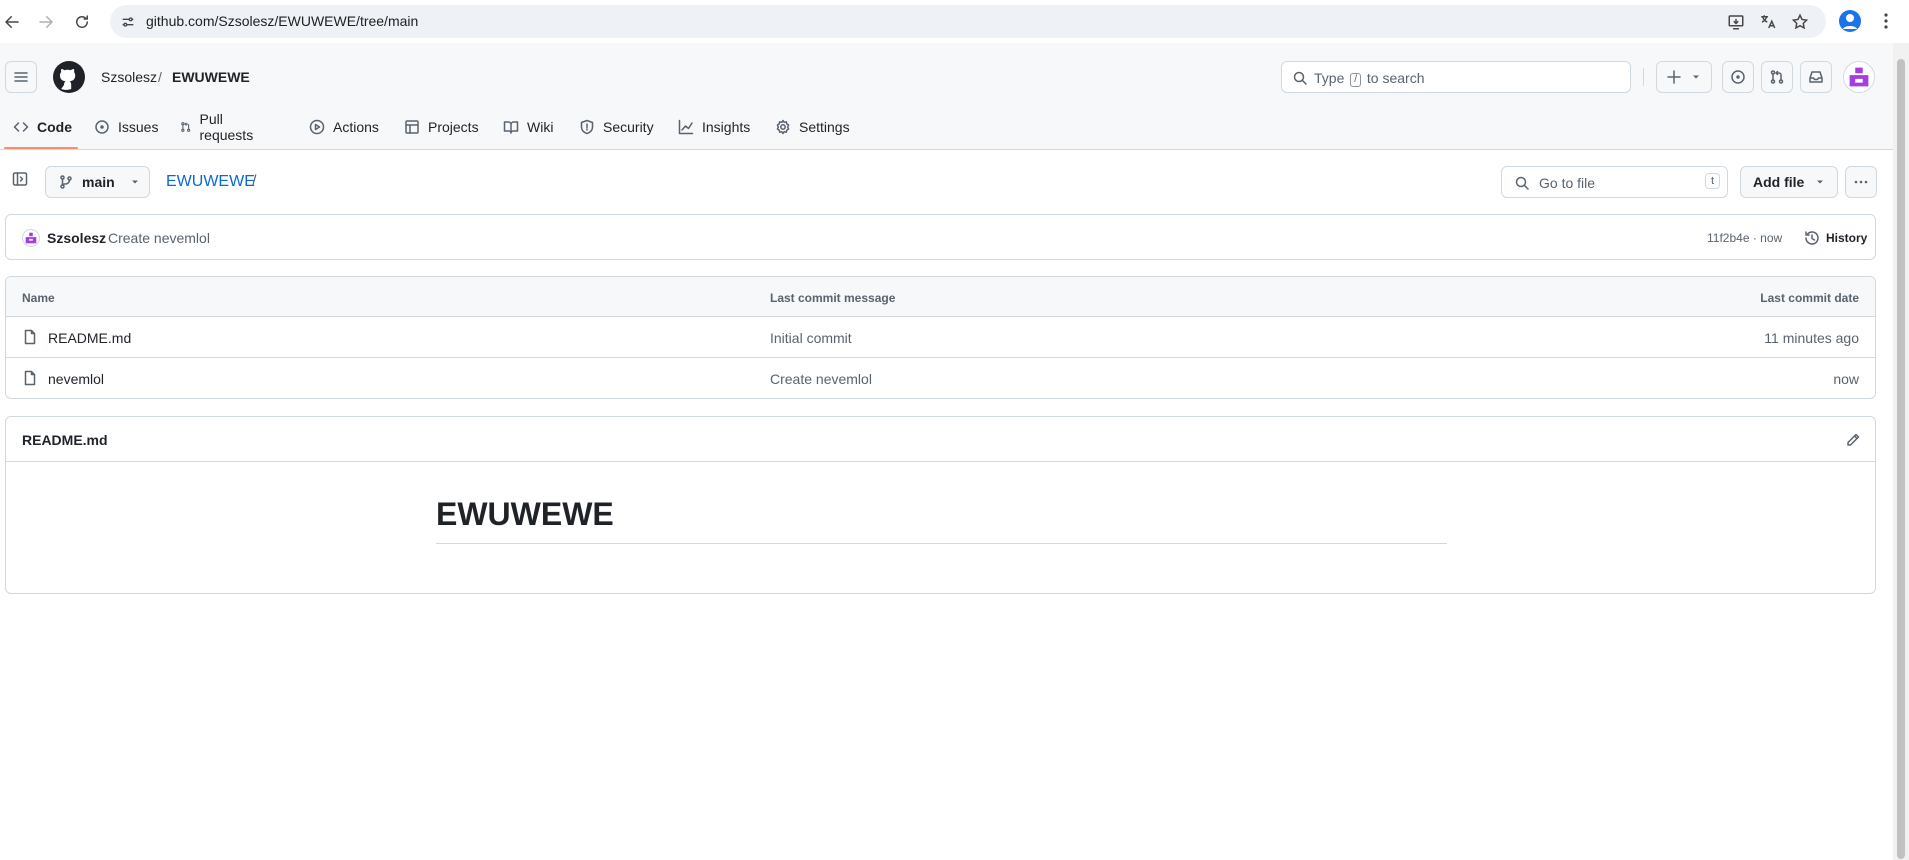 Image resolution: width=1909 pixels, height=860 pixels. What do you see at coordinates (726, 127) in the screenshot?
I see `tab-insights-label: Insights` at bounding box center [726, 127].